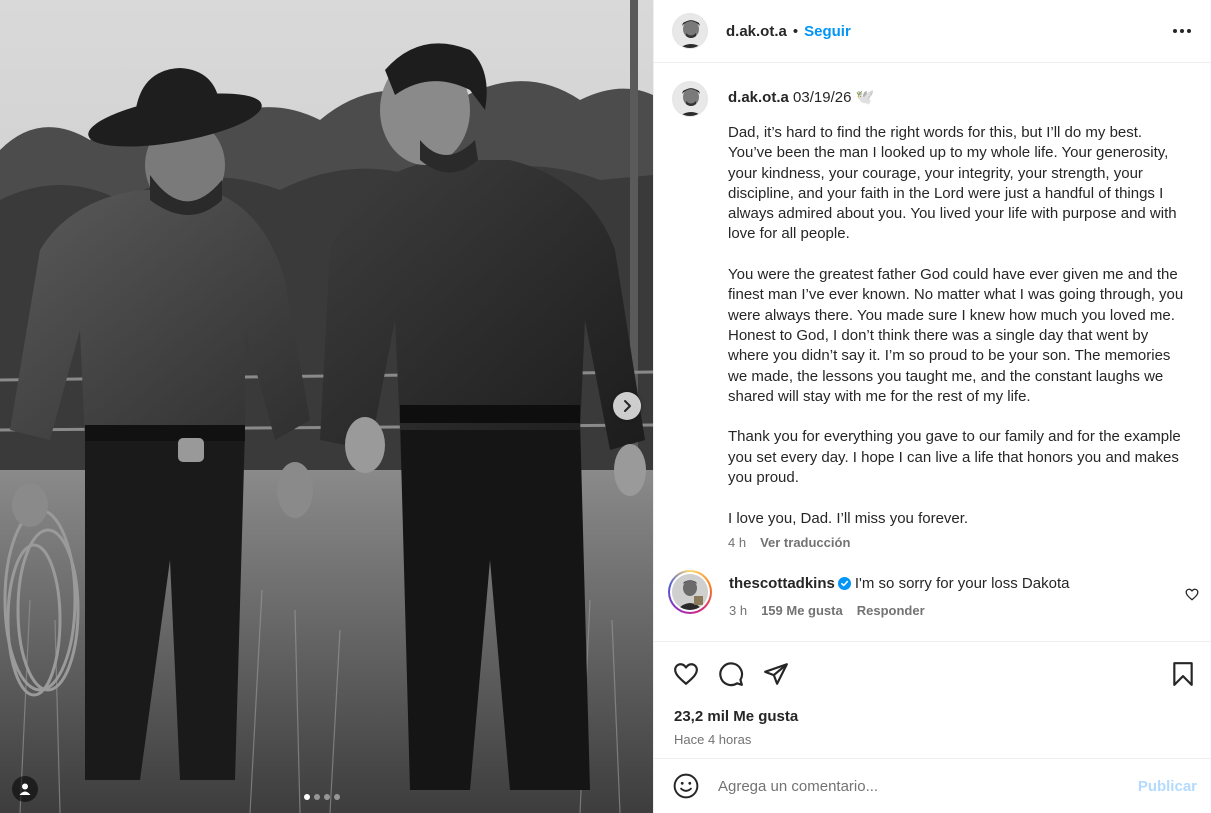 The image size is (1211, 813). I want to click on caption-meta: 4 h Ver traducción, so click(958, 542).